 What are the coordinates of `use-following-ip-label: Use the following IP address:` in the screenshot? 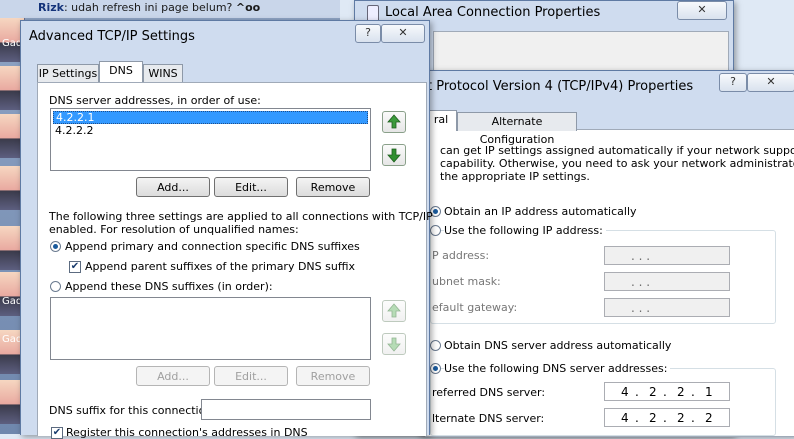 It's located at (525, 230).